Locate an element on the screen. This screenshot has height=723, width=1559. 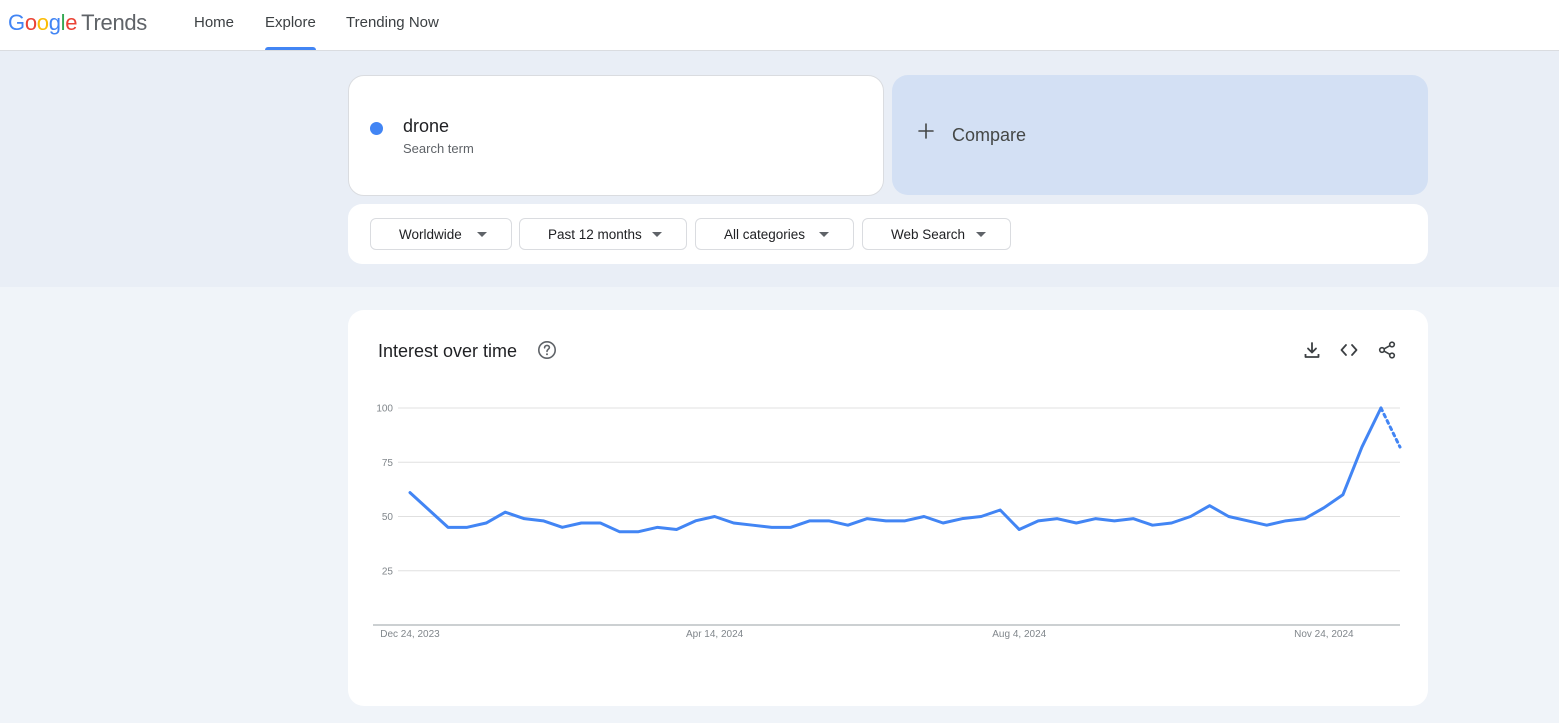
x-tick-label: Dec 24, 2023 is located at coordinates (410, 634).